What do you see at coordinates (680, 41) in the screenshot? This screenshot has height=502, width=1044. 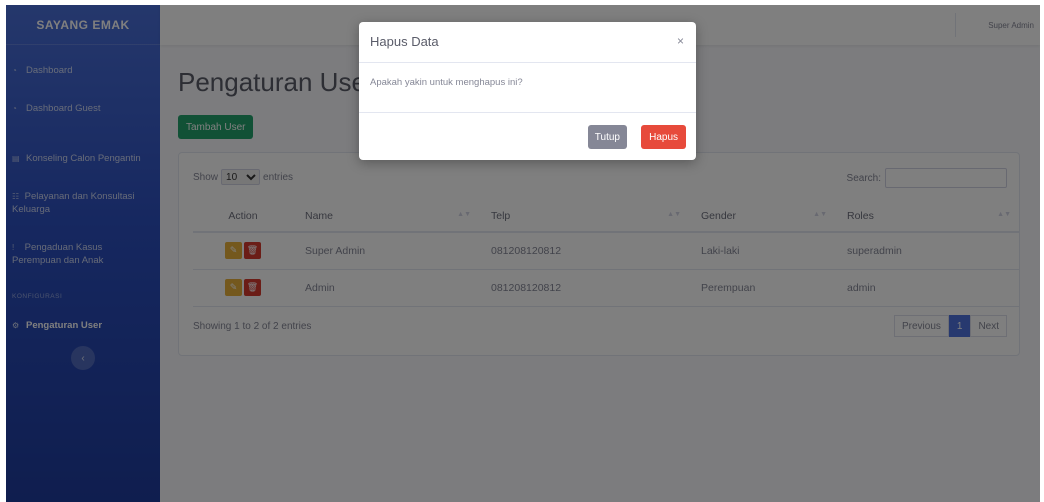 I see `close-icon: ×` at bounding box center [680, 41].